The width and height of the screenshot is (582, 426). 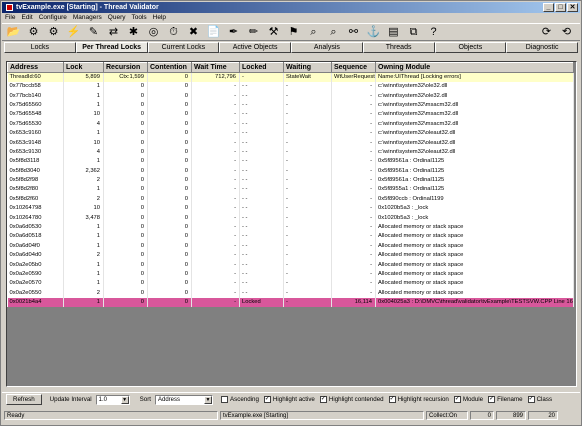 I want to click on binoculars-icon: ⌕, so click(x=313, y=32).